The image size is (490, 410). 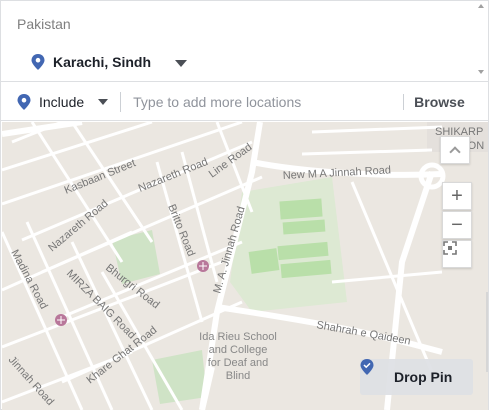 I want to click on country-label: Pakistan, so click(x=44, y=24).